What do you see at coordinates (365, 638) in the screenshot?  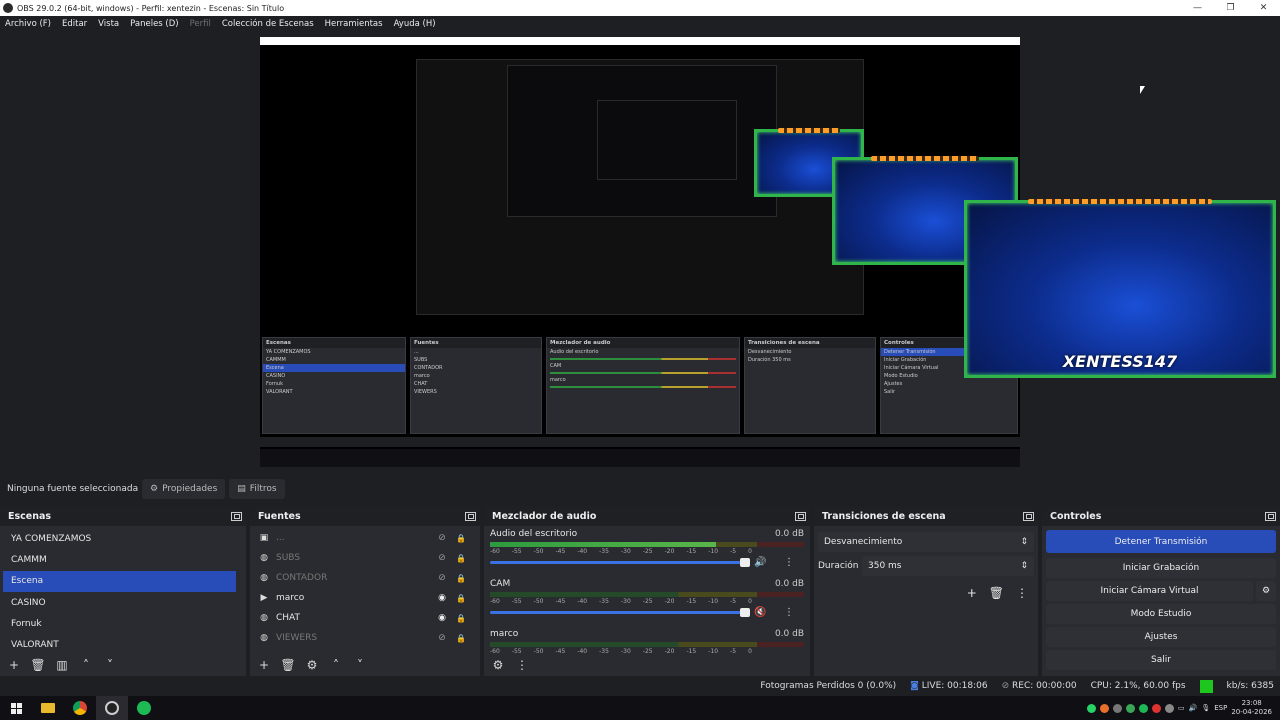 I see `source-item: ◍ VIEWERS ⊘ 🔒` at bounding box center [365, 638].